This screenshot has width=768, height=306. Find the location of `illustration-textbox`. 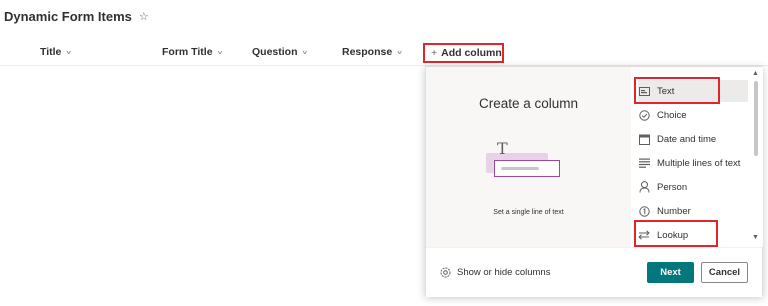

illustration-textbox is located at coordinates (527, 168).